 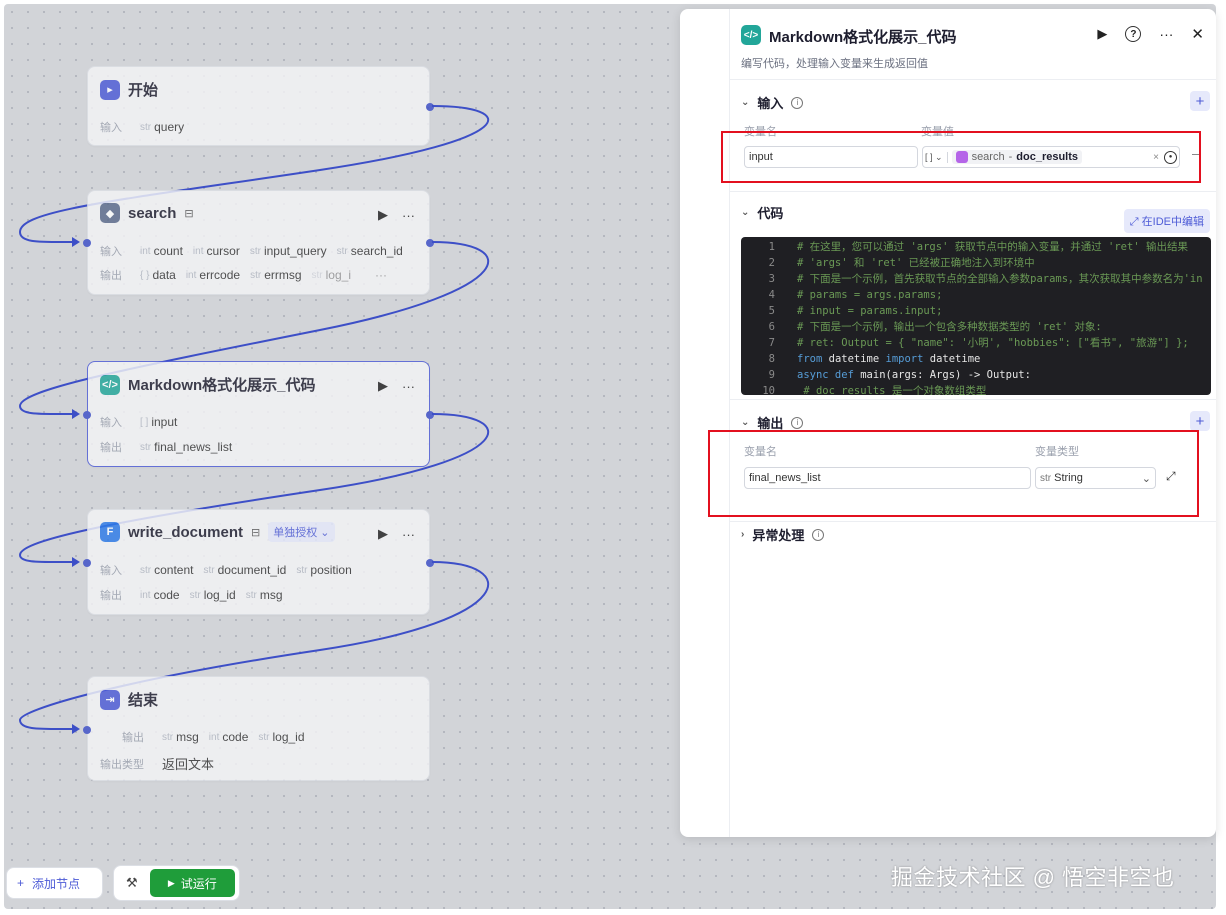 What do you see at coordinates (762, 212) in the screenshot?
I see `code-section-header: ⌄ 代码` at bounding box center [762, 212].